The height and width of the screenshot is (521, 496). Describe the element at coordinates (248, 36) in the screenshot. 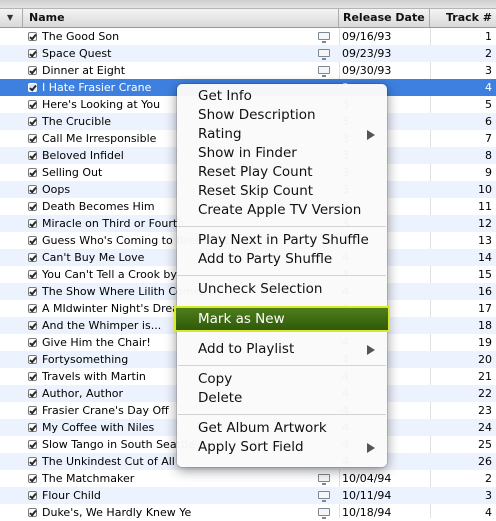

I see `table-row: The Good Son 09/16/93 1` at that location.